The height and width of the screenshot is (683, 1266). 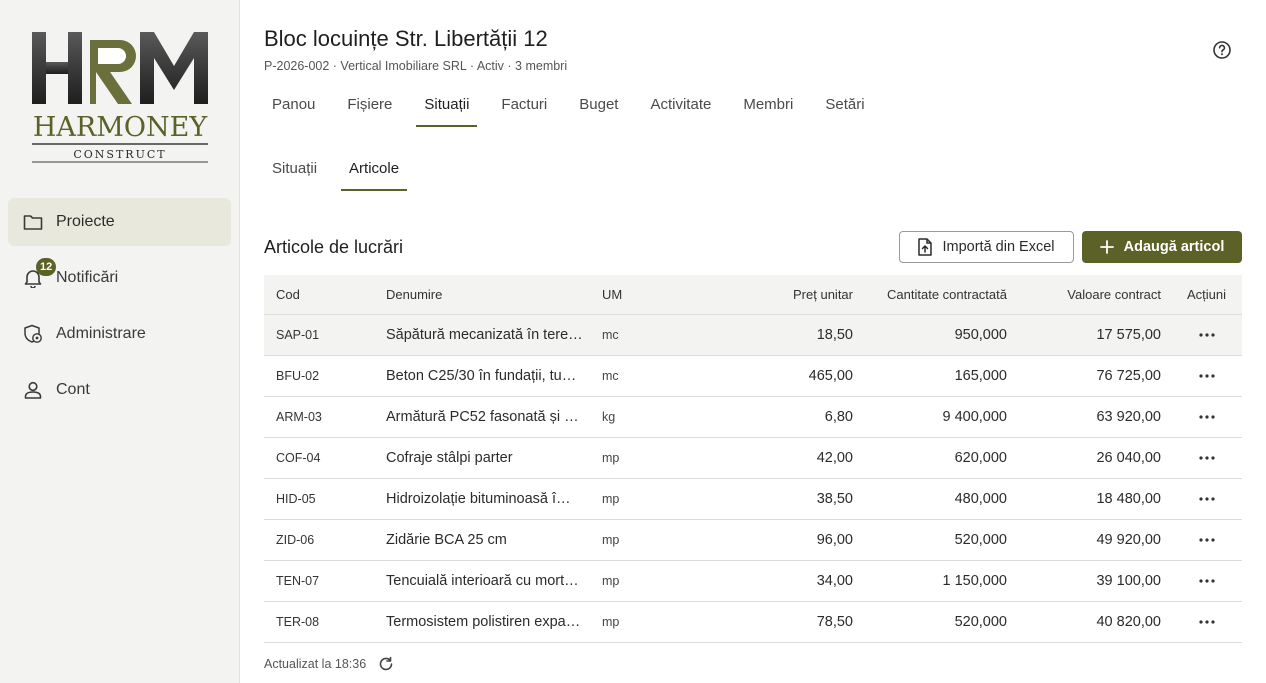 I want to click on add-article-label: Adaugă articol, so click(x=1174, y=247).